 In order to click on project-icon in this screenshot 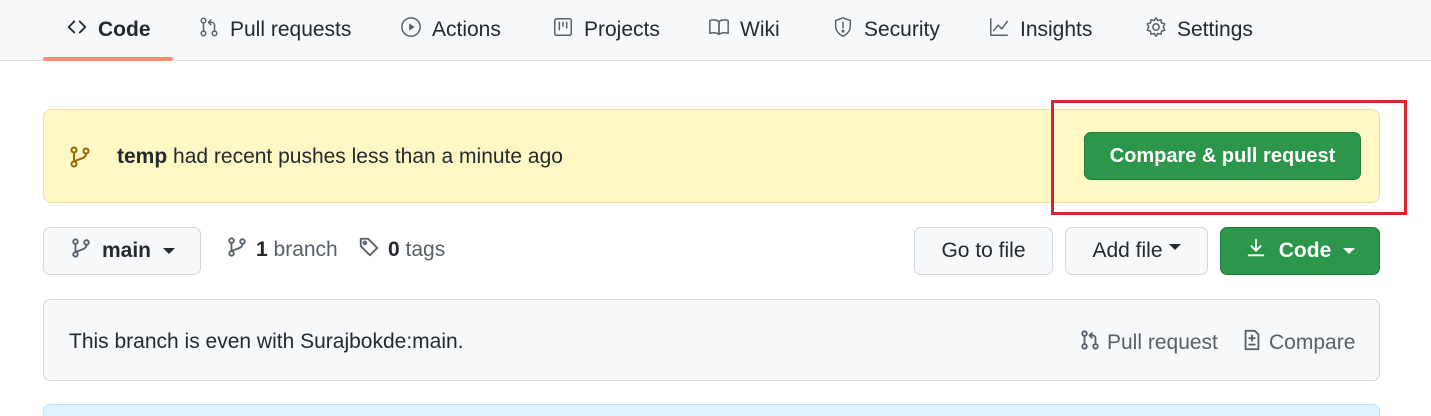, I will do `click(563, 30)`.